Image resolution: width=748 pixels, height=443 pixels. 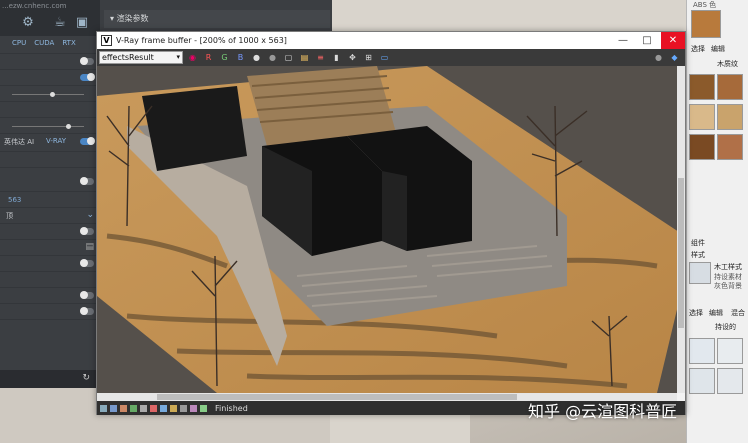 I want to click on section-components: 组件, so click(x=698, y=243).